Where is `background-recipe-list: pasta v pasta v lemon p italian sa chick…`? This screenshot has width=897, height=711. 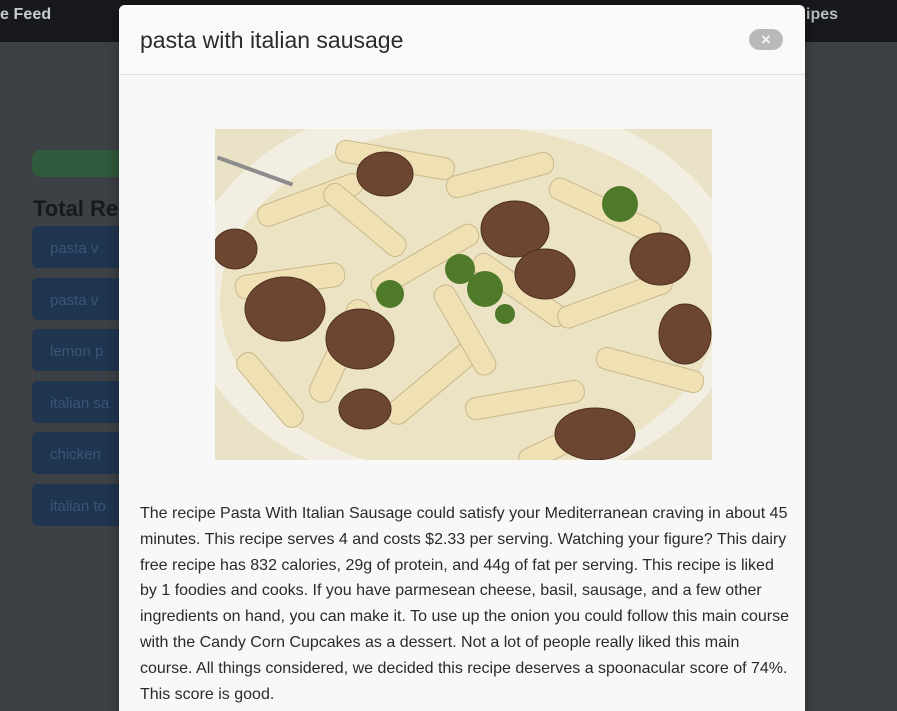
background-recipe-list: pasta v pasta v lemon p italian sa chick… is located at coordinates (82, 380).